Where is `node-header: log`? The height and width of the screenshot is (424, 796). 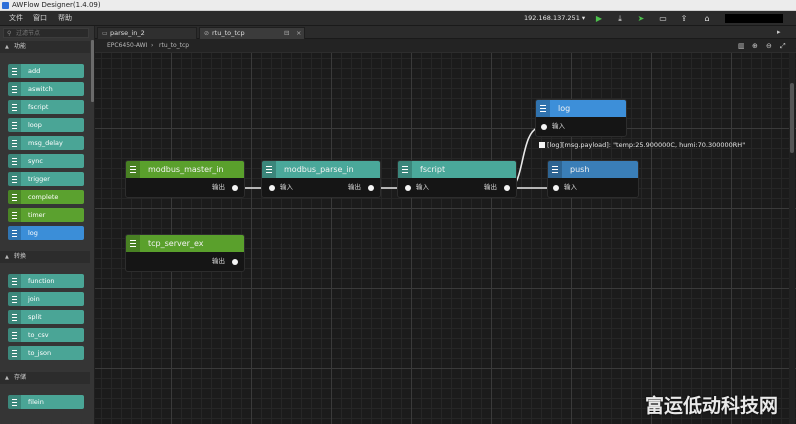
node-header: log is located at coordinates (581, 108).